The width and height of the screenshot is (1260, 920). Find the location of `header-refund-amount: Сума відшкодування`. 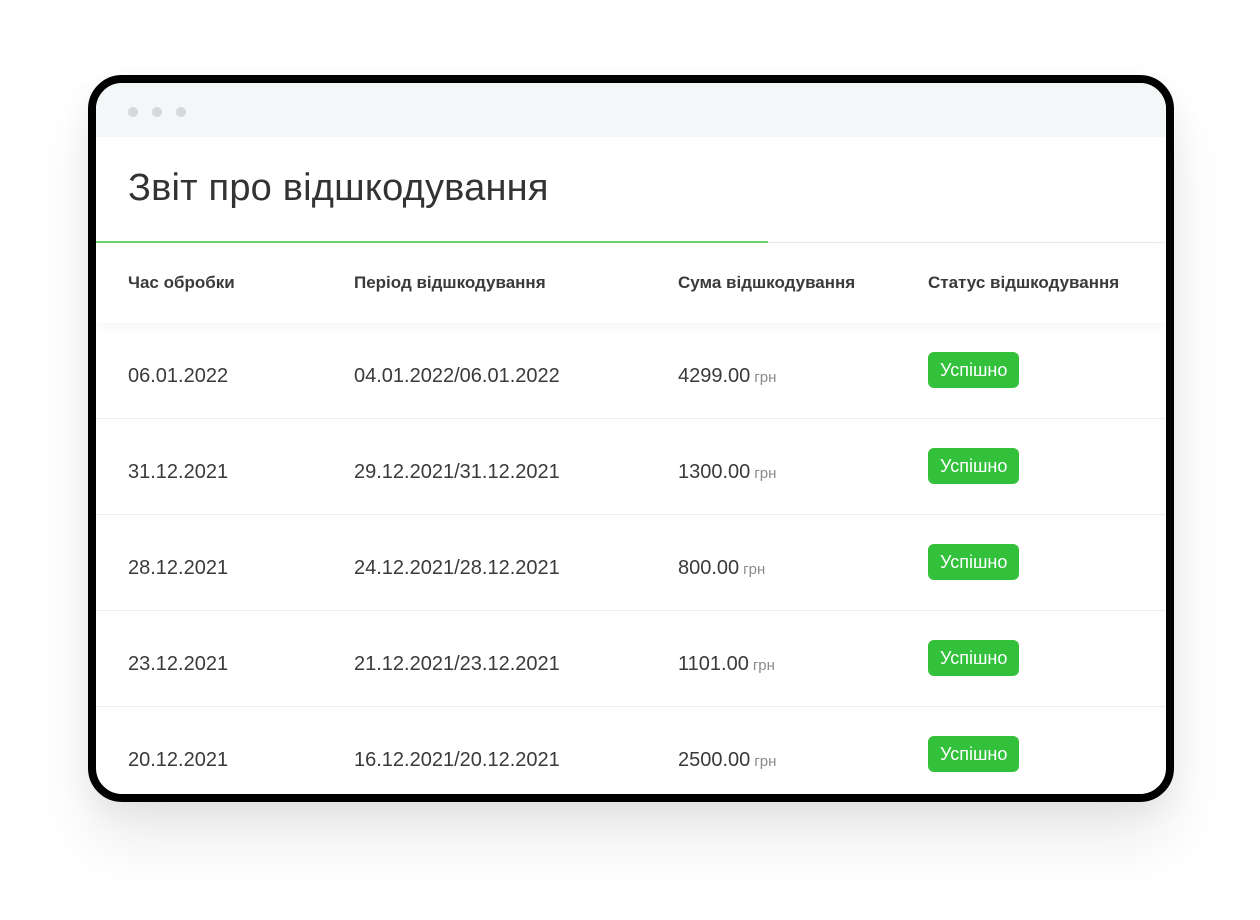

header-refund-amount: Сума відшкодування is located at coordinates (766, 283).